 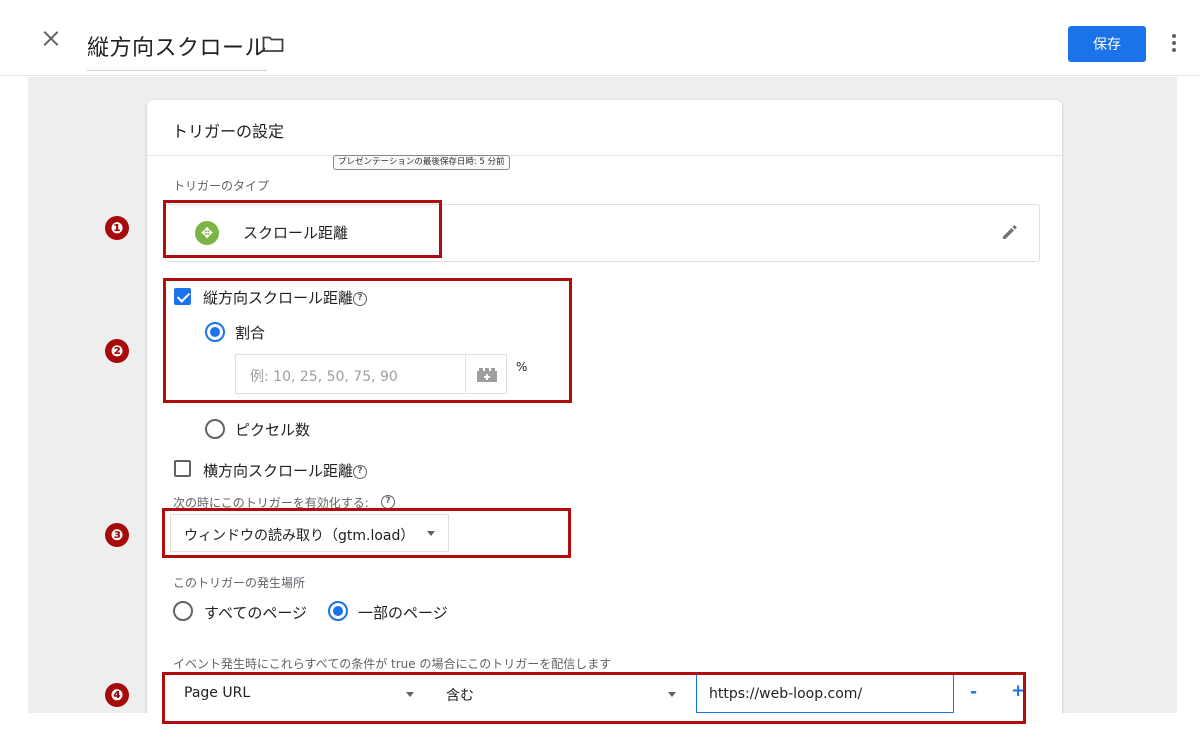 I want to click on all-pages-label: すべてのページ, so click(x=256, y=613).